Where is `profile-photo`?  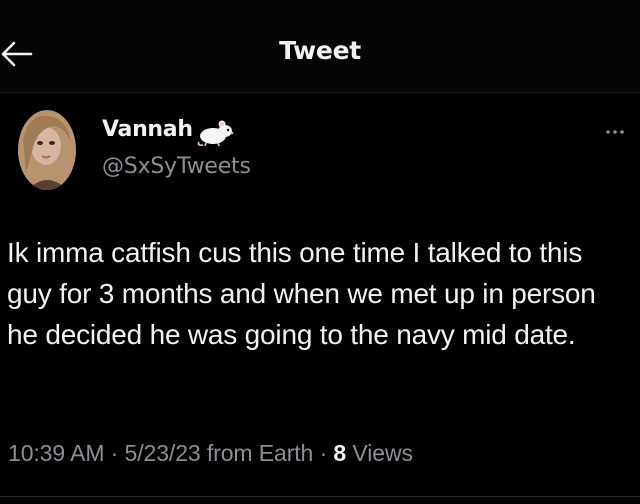
profile-photo is located at coordinates (47, 150).